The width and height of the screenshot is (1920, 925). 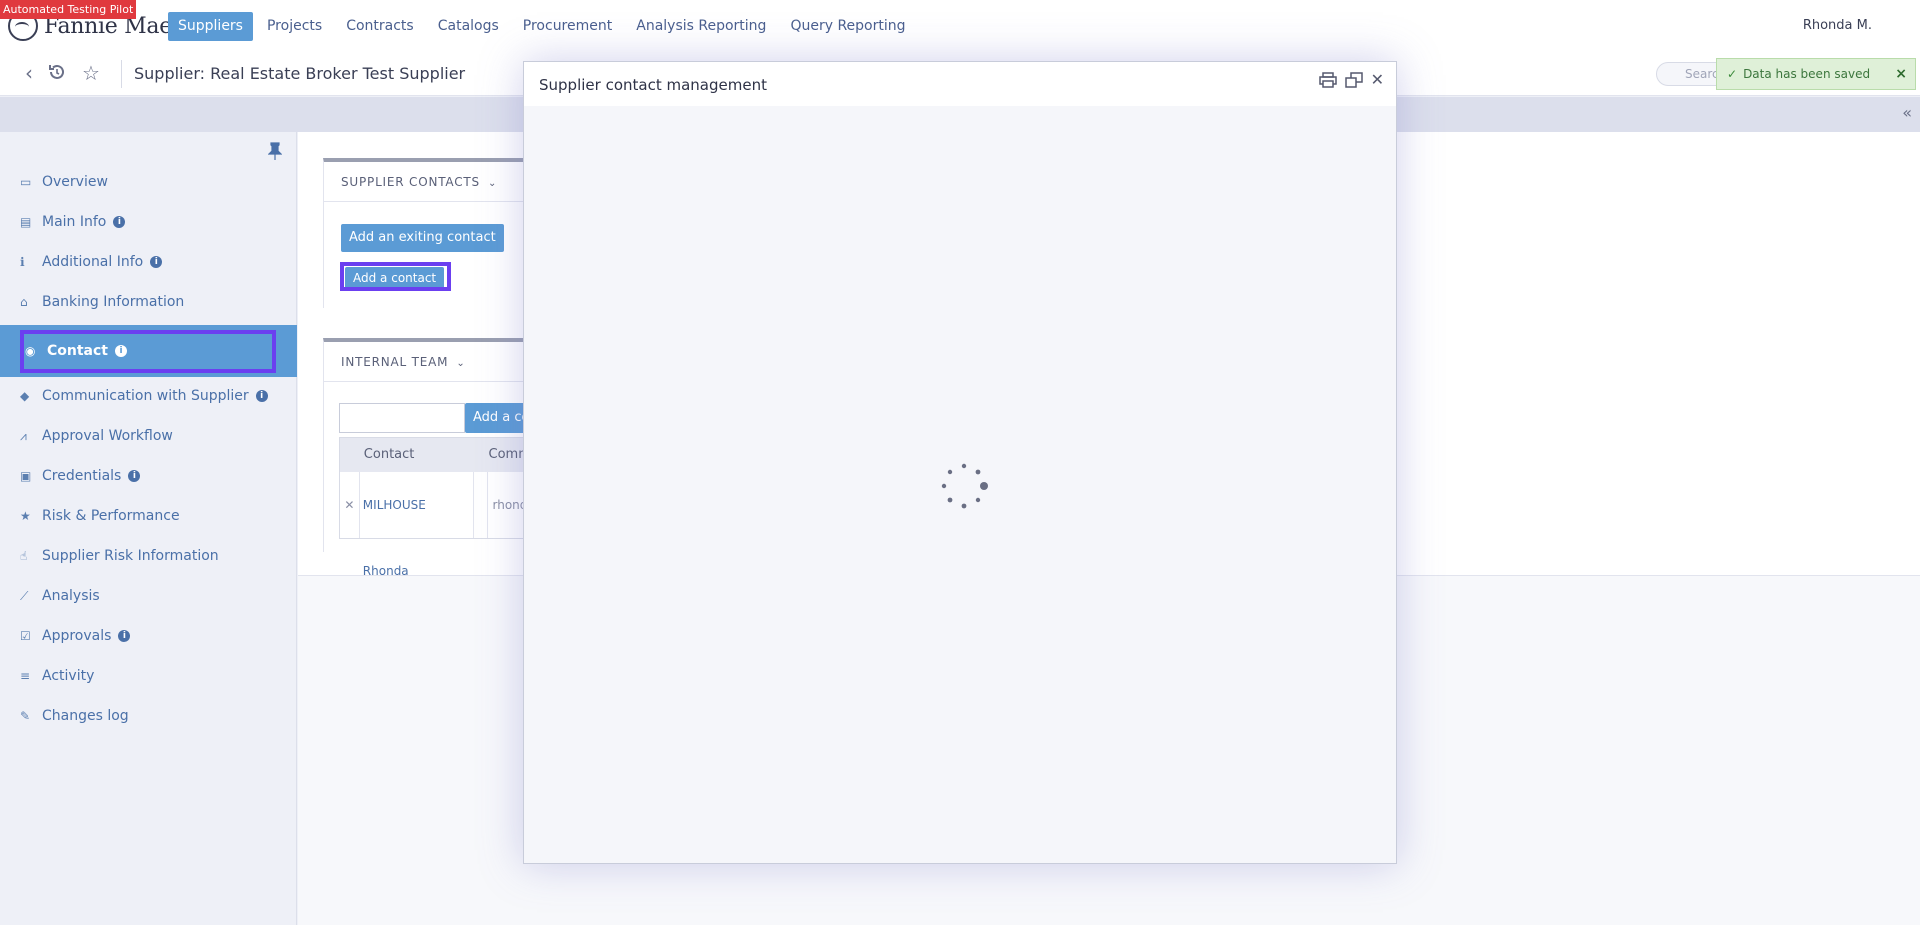 What do you see at coordinates (25, 516) in the screenshot?
I see `star-icon: ★` at bounding box center [25, 516].